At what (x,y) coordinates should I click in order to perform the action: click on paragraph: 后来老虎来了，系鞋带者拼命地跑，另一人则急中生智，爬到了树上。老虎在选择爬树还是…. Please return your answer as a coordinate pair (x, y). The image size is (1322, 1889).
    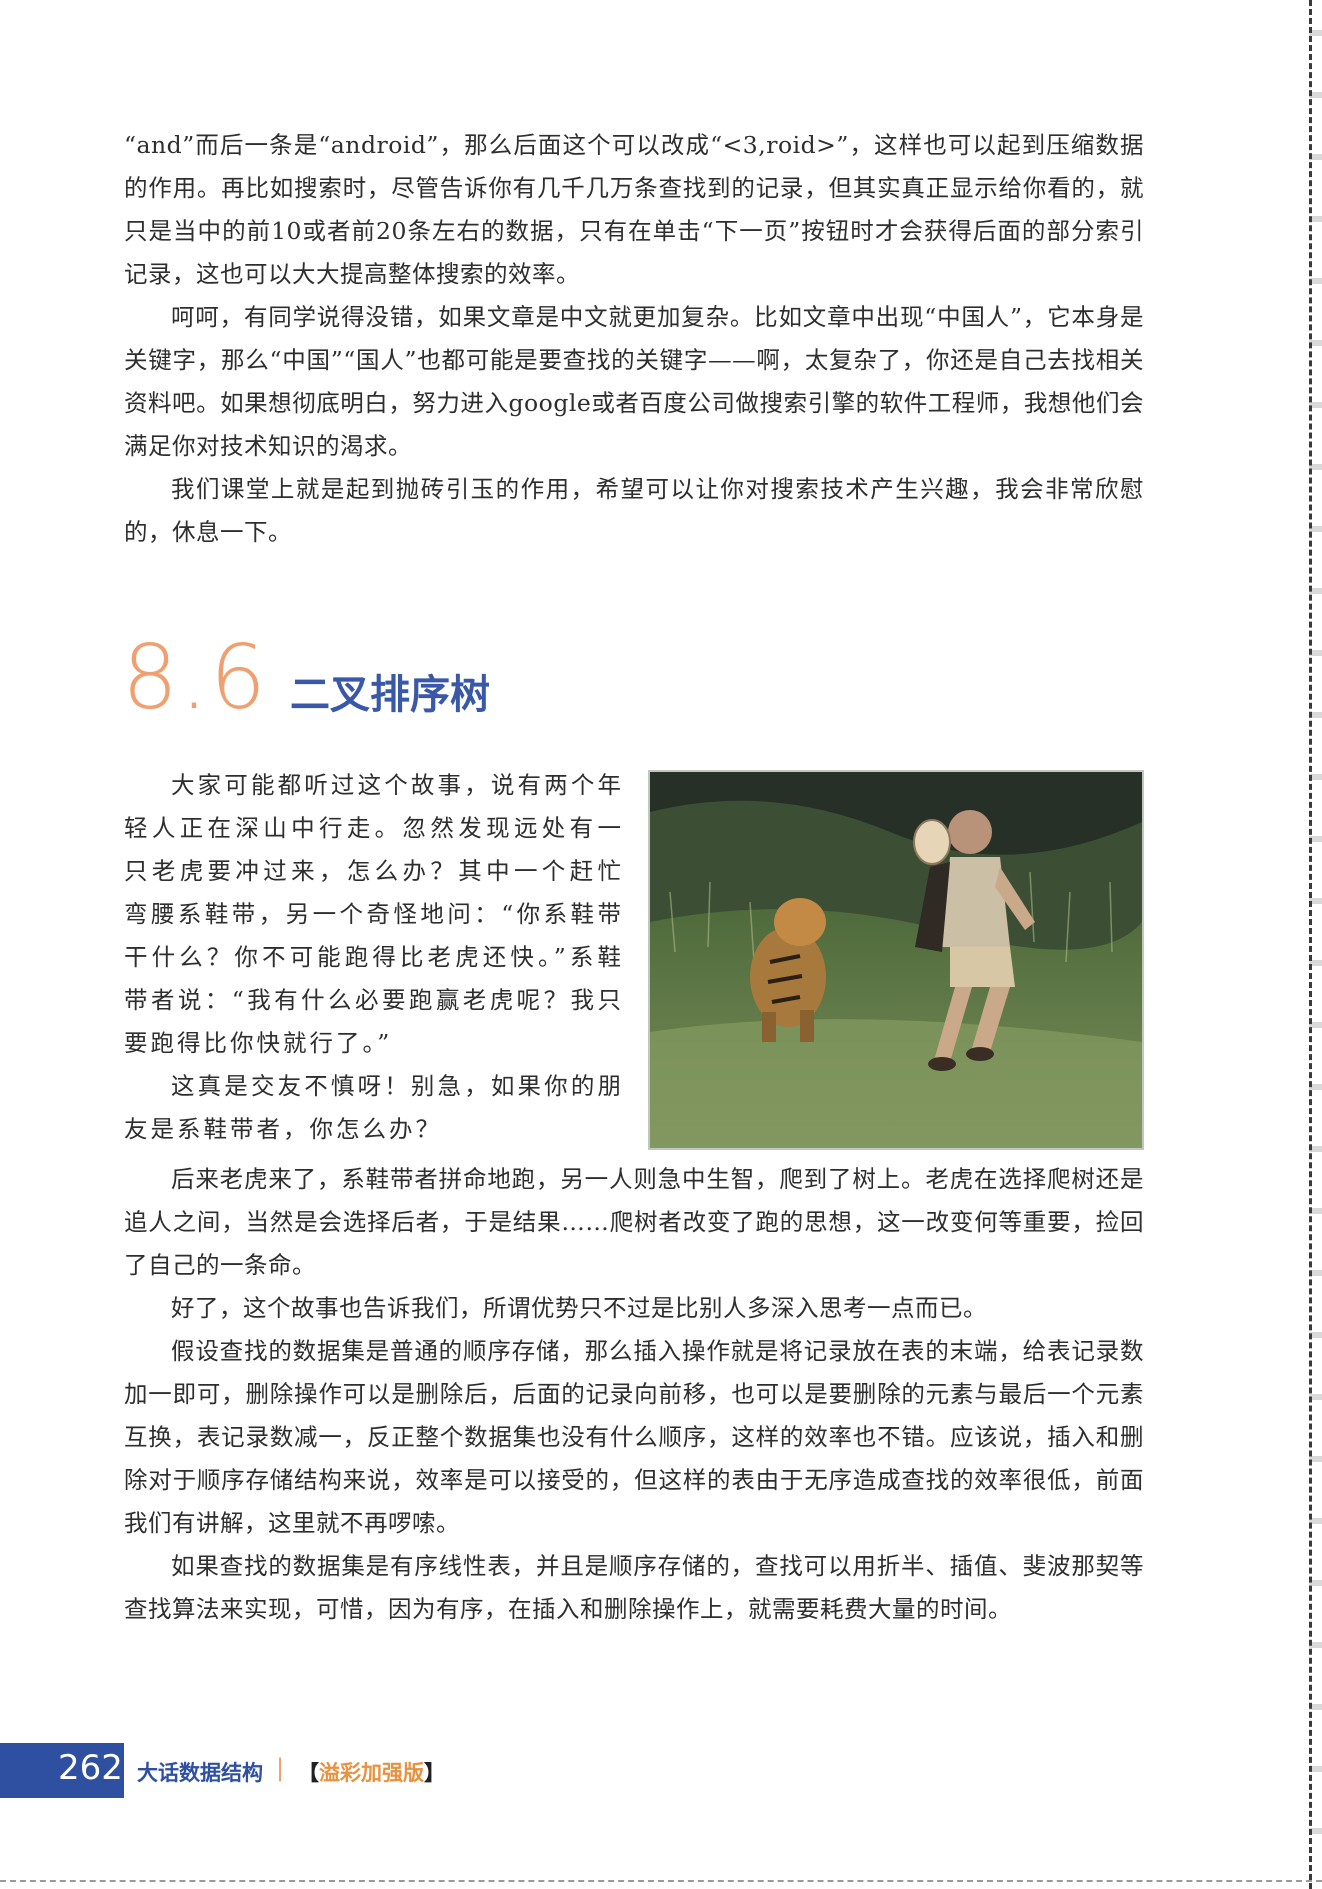
    Looking at the image, I should click on (634, 1222).